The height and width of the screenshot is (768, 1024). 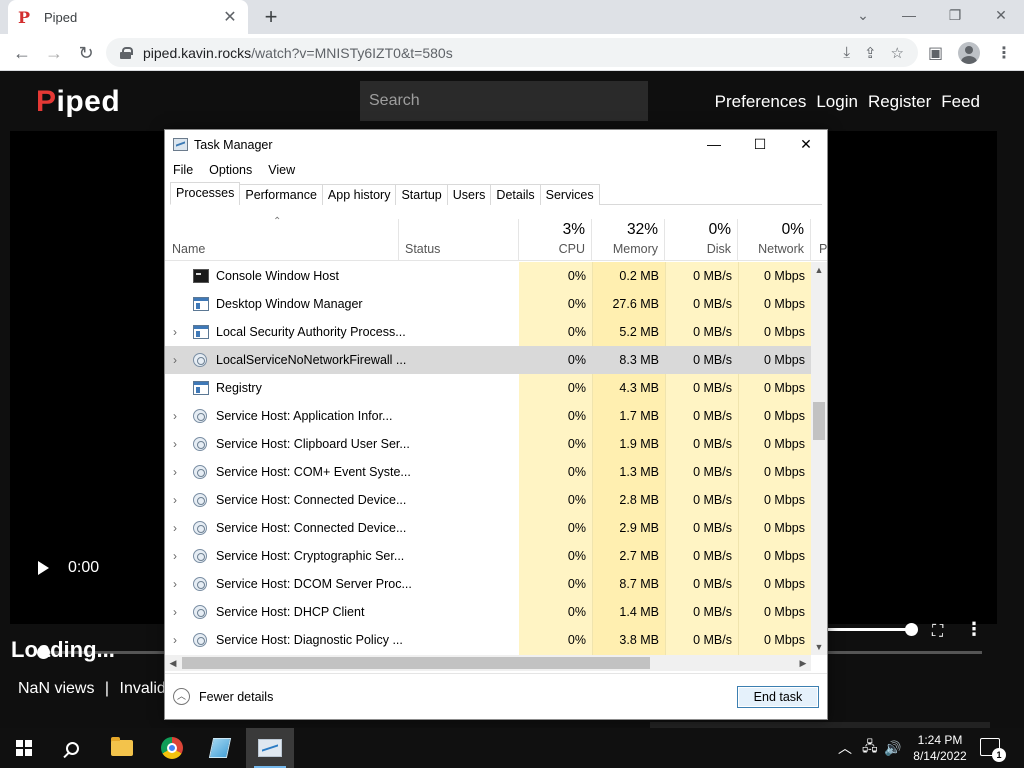 What do you see at coordinates (223, 696) in the screenshot?
I see `fewer-details-button: ︿ Fewer details` at bounding box center [223, 696].